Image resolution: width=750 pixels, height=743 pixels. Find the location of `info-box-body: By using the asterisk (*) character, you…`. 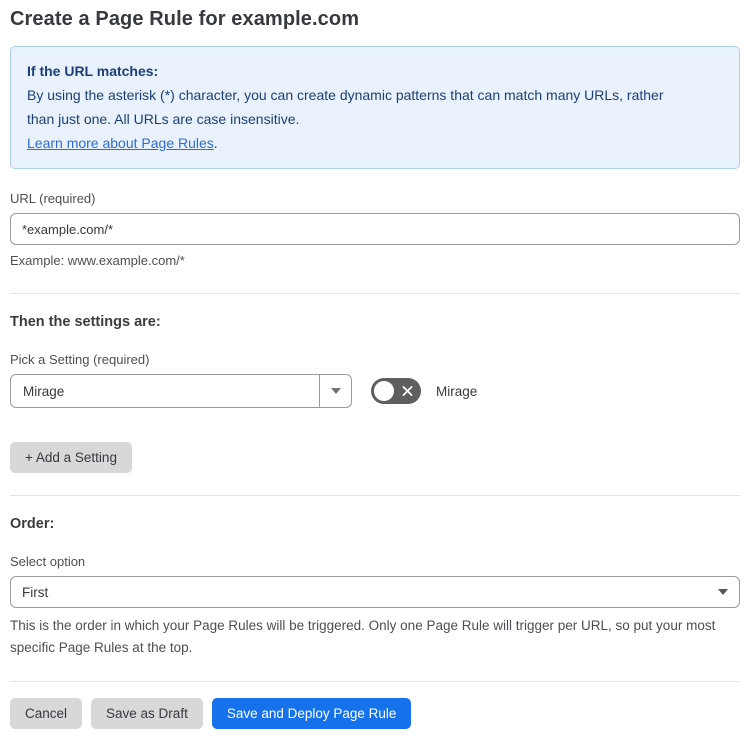

info-box-body: By using the asterisk (*) character, you… is located at coordinates (345, 107).